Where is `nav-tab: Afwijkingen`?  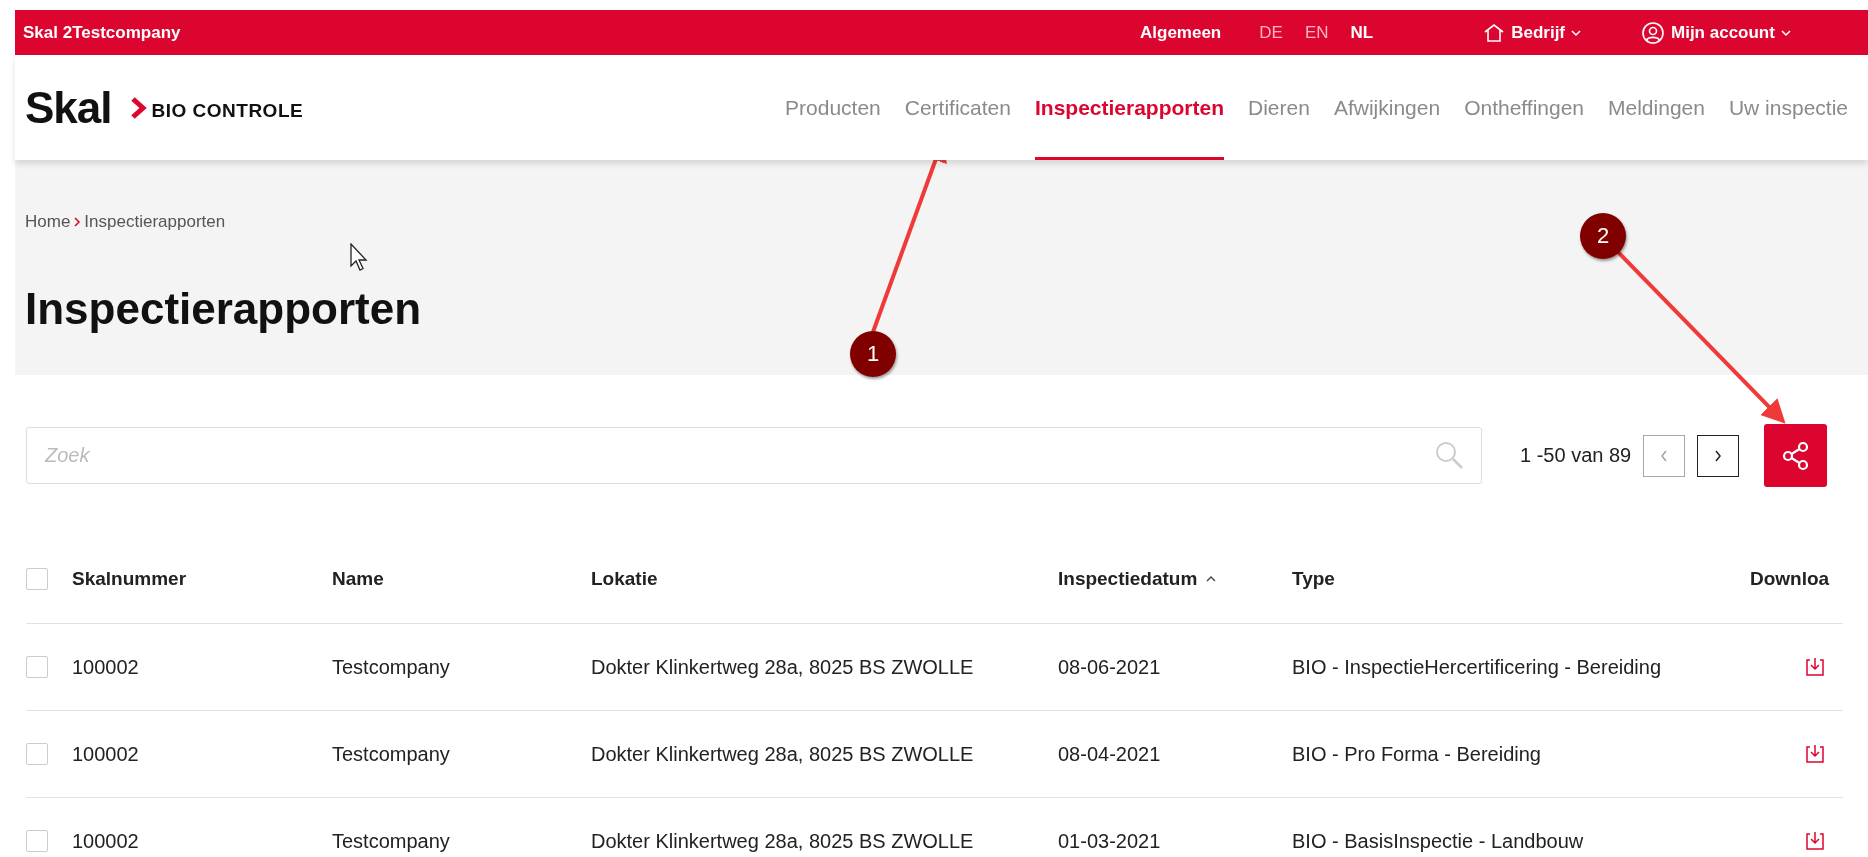 nav-tab: Afwijkingen is located at coordinates (1387, 107).